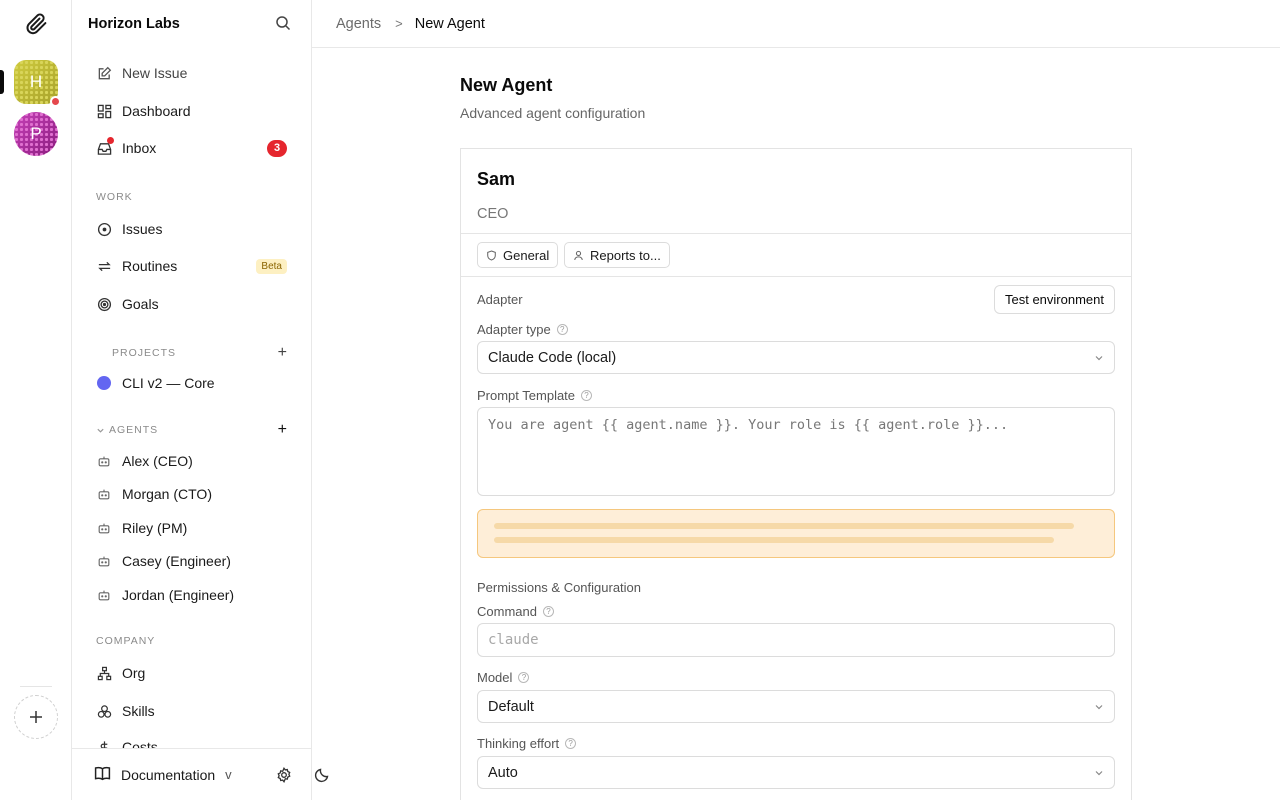  I want to click on documentation-link: Documentation, so click(168, 775).